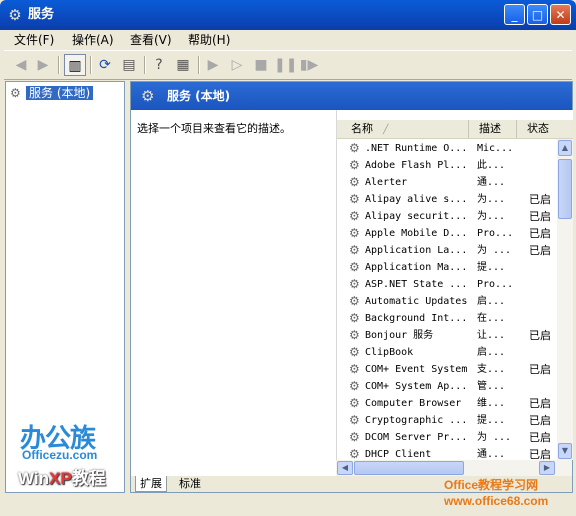 The image size is (576, 516). What do you see at coordinates (447, 403) in the screenshot?
I see `service-row: ⚙ Computer Browser 维... 已启` at bounding box center [447, 403].